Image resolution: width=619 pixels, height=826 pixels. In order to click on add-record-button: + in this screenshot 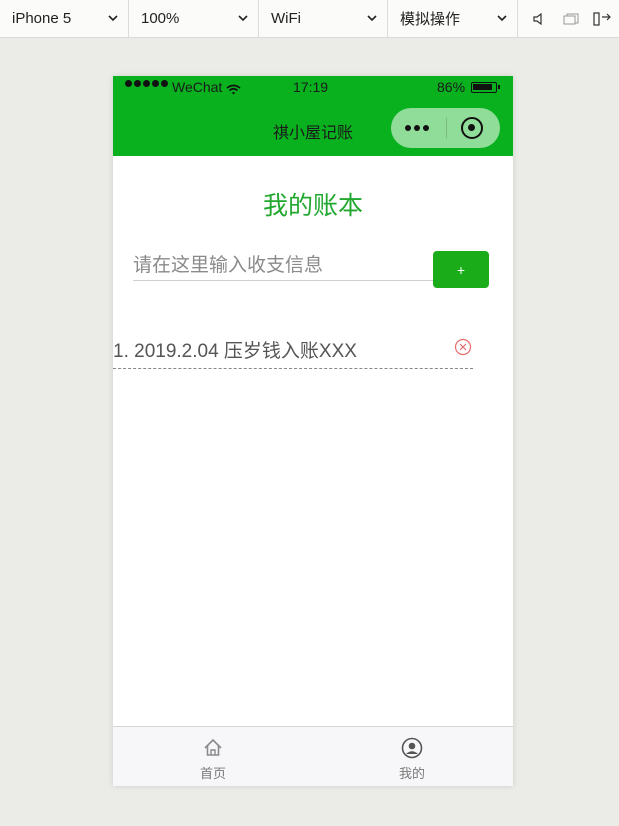, I will do `click(461, 269)`.